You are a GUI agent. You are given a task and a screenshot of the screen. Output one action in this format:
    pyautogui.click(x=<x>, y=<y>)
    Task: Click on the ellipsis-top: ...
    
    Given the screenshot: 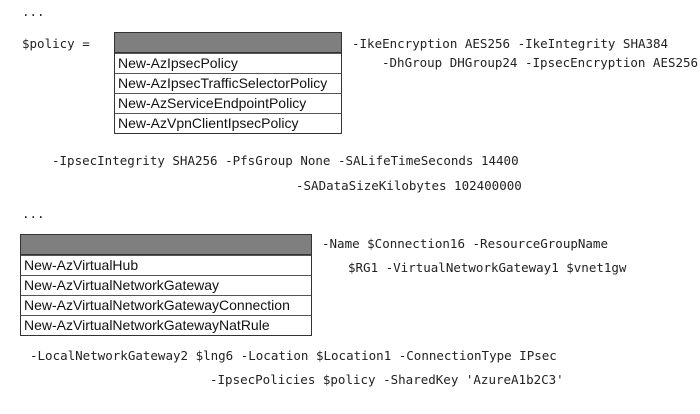 What is the action you would take?
    pyautogui.click(x=33, y=11)
    